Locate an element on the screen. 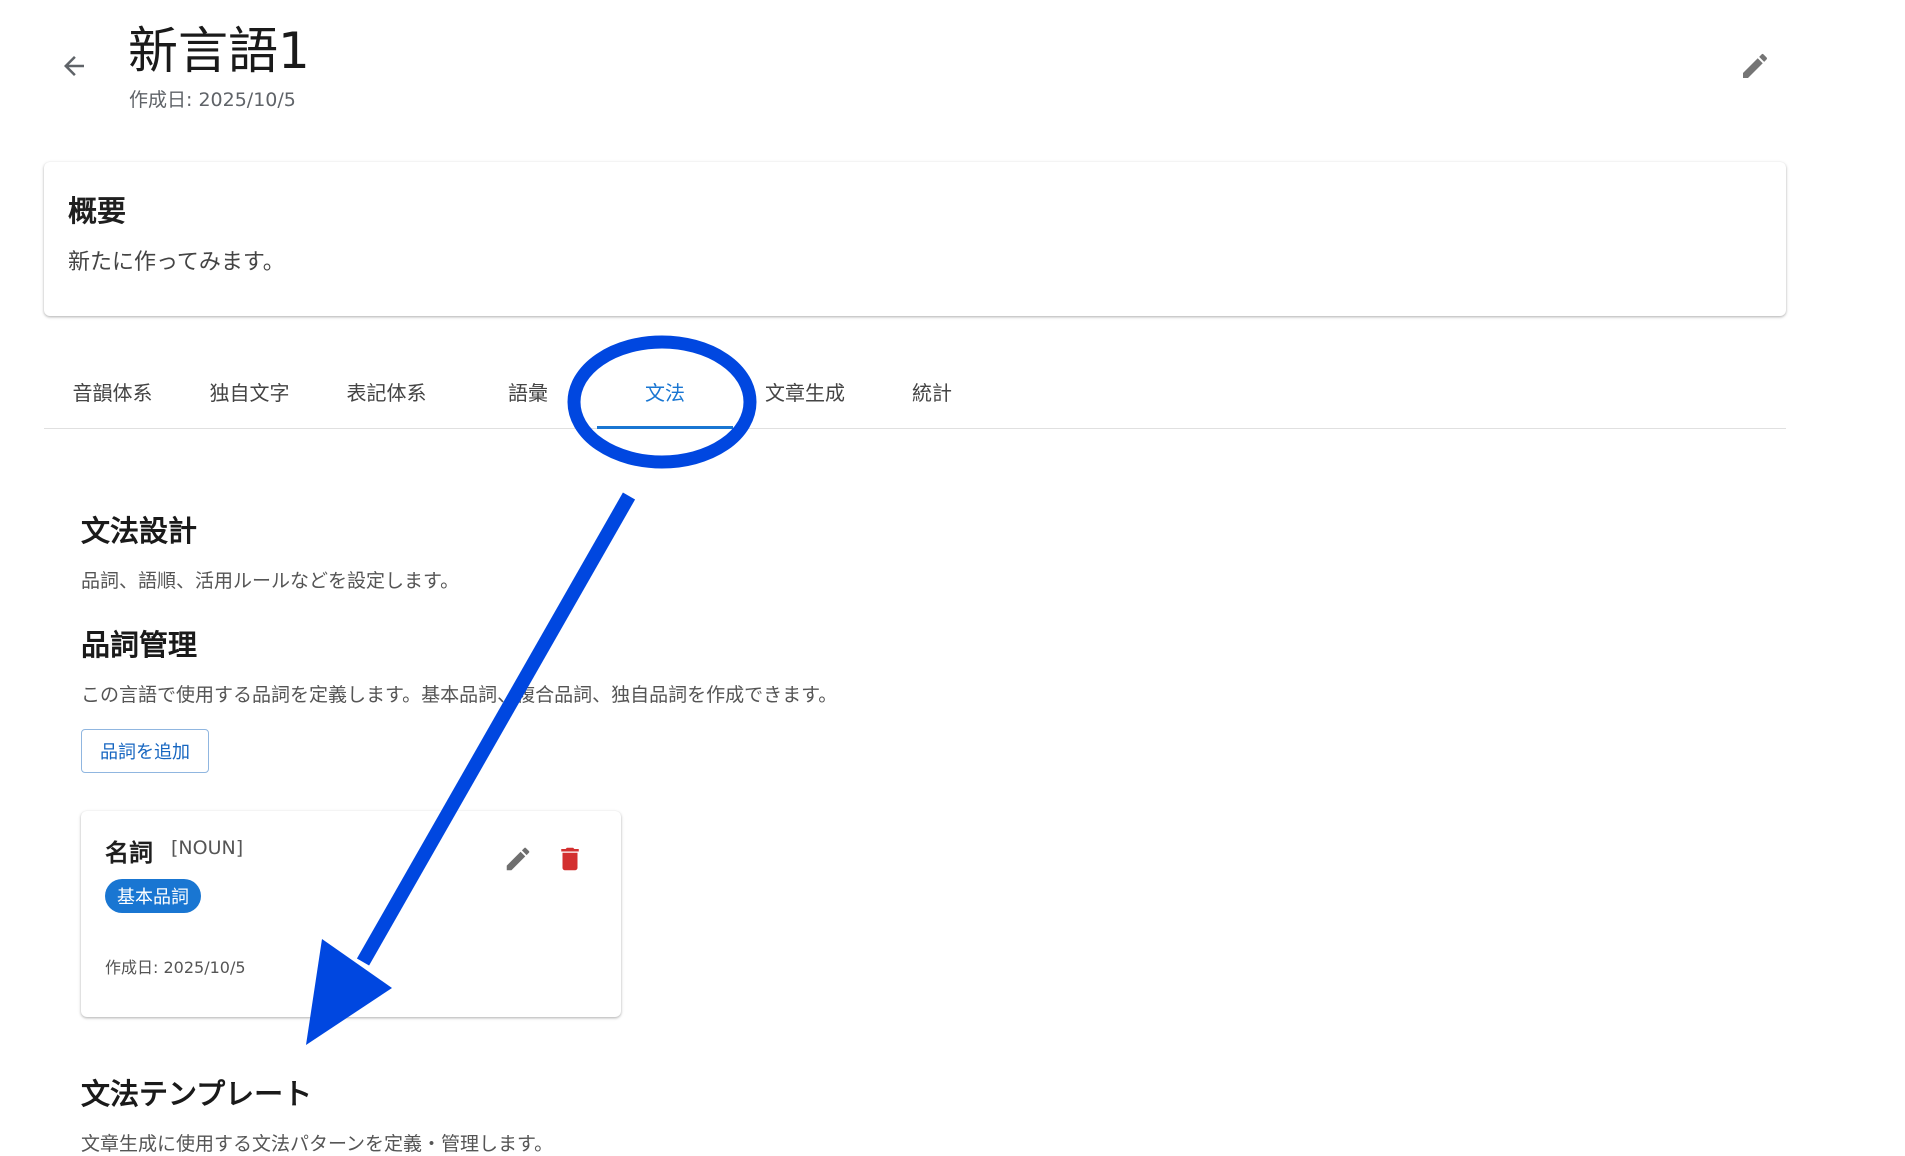 The height and width of the screenshot is (1156, 1905). created-date: 作成日: 2025/10/5 is located at coordinates (212, 100).